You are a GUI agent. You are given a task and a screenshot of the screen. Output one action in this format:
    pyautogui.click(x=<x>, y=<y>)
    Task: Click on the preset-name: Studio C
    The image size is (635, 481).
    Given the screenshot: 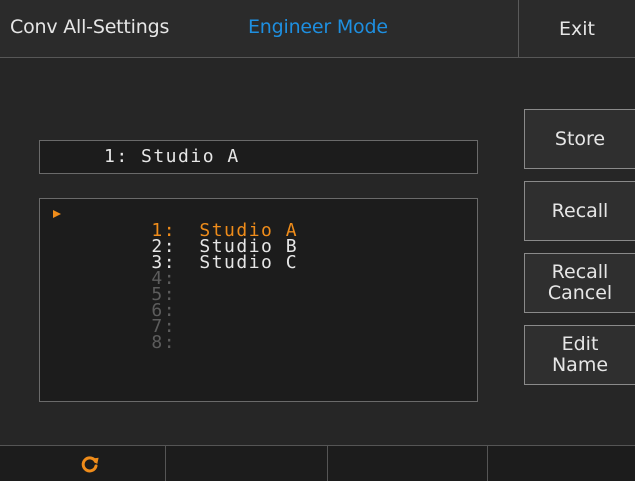 What is the action you would take?
    pyautogui.click(x=249, y=262)
    